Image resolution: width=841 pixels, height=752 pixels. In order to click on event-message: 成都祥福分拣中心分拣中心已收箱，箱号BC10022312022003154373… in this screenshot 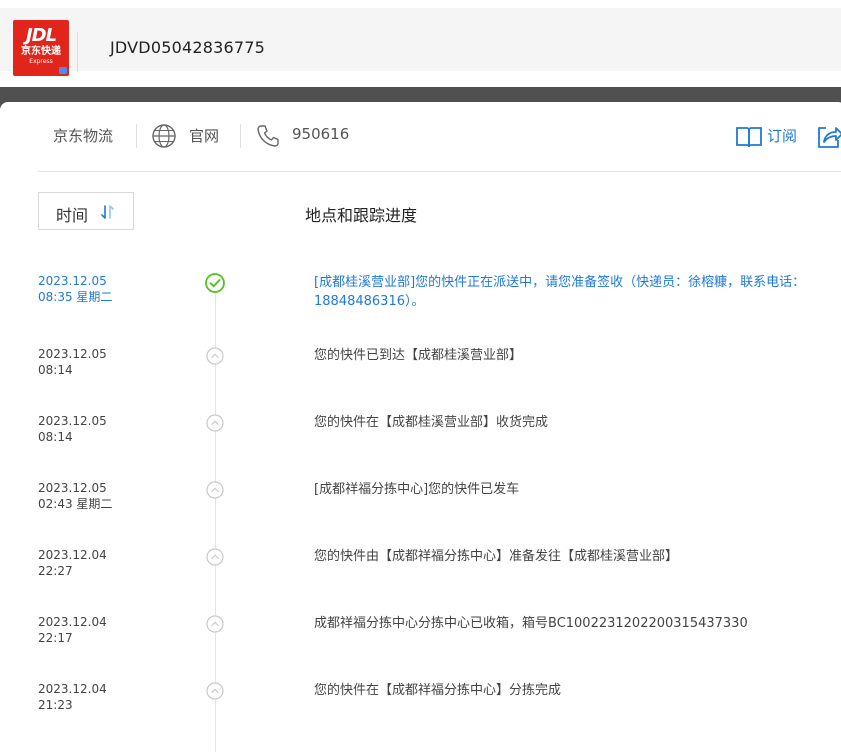, I will do `click(531, 623)`.